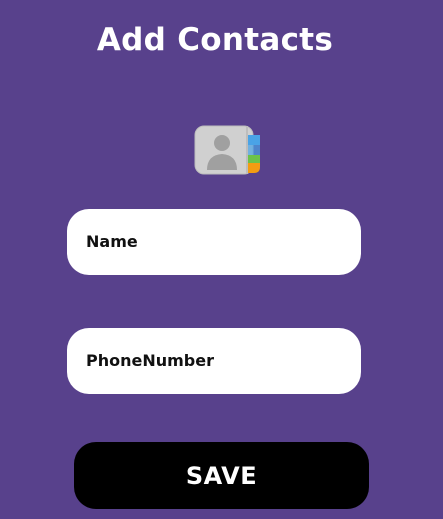 The width and height of the screenshot is (443, 519). Describe the element at coordinates (214, 242) in the screenshot. I see `name-field: Name` at that location.